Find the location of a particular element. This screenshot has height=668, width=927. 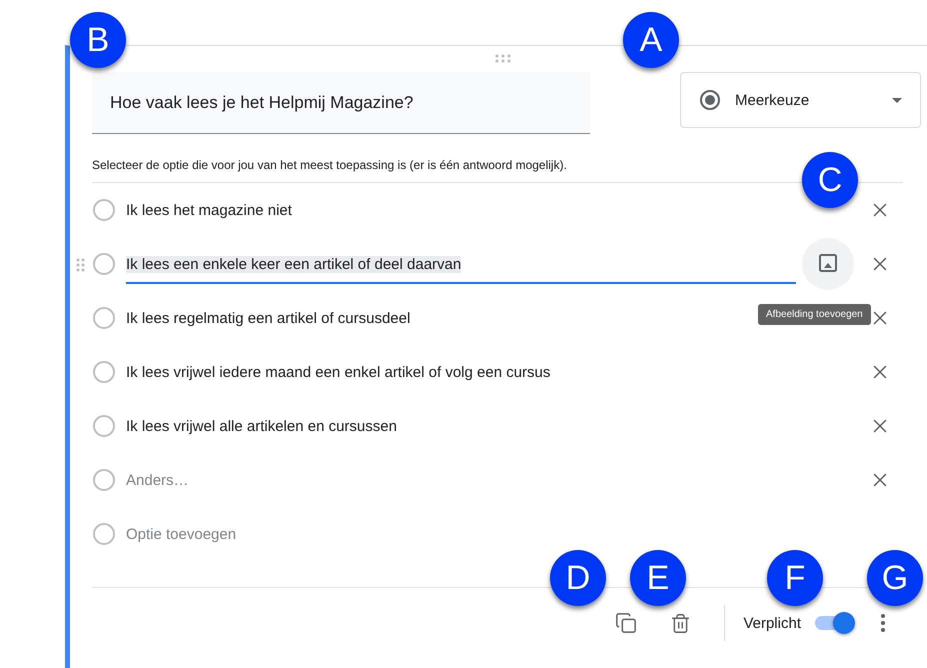

caret-icon is located at coordinates (897, 100).